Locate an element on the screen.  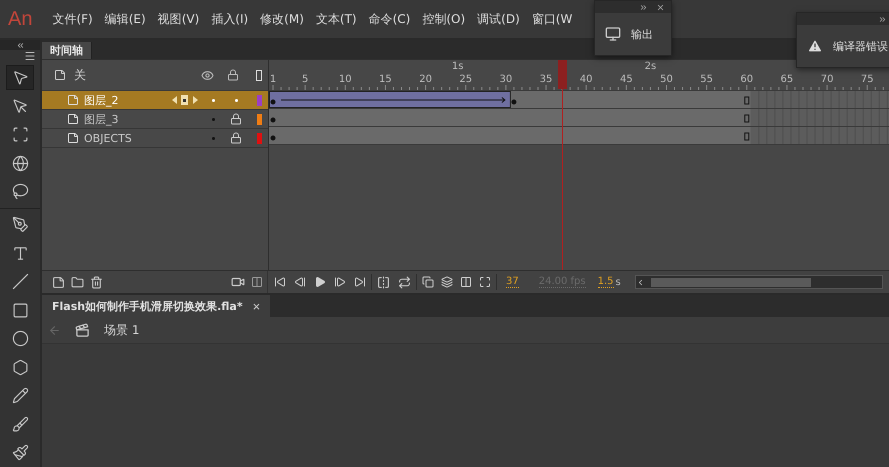
panel-label: 编译器错误 is located at coordinates (860, 46).